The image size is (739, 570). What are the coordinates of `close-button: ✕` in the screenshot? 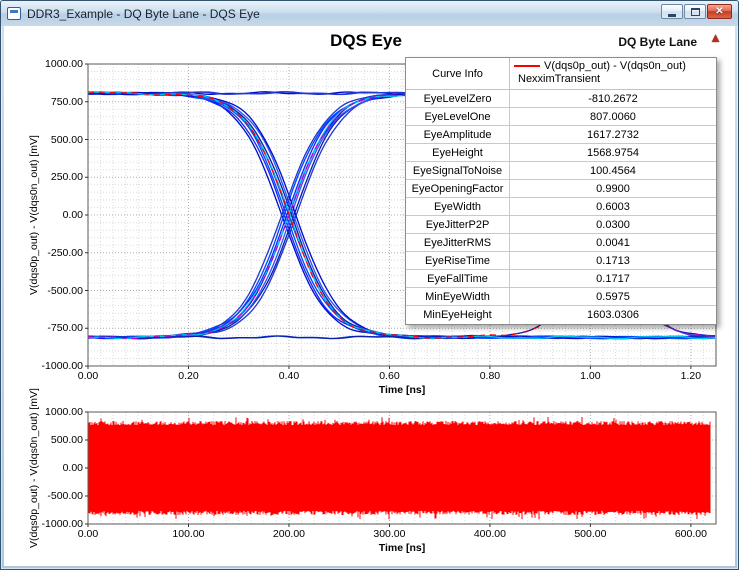 It's located at (719, 11).